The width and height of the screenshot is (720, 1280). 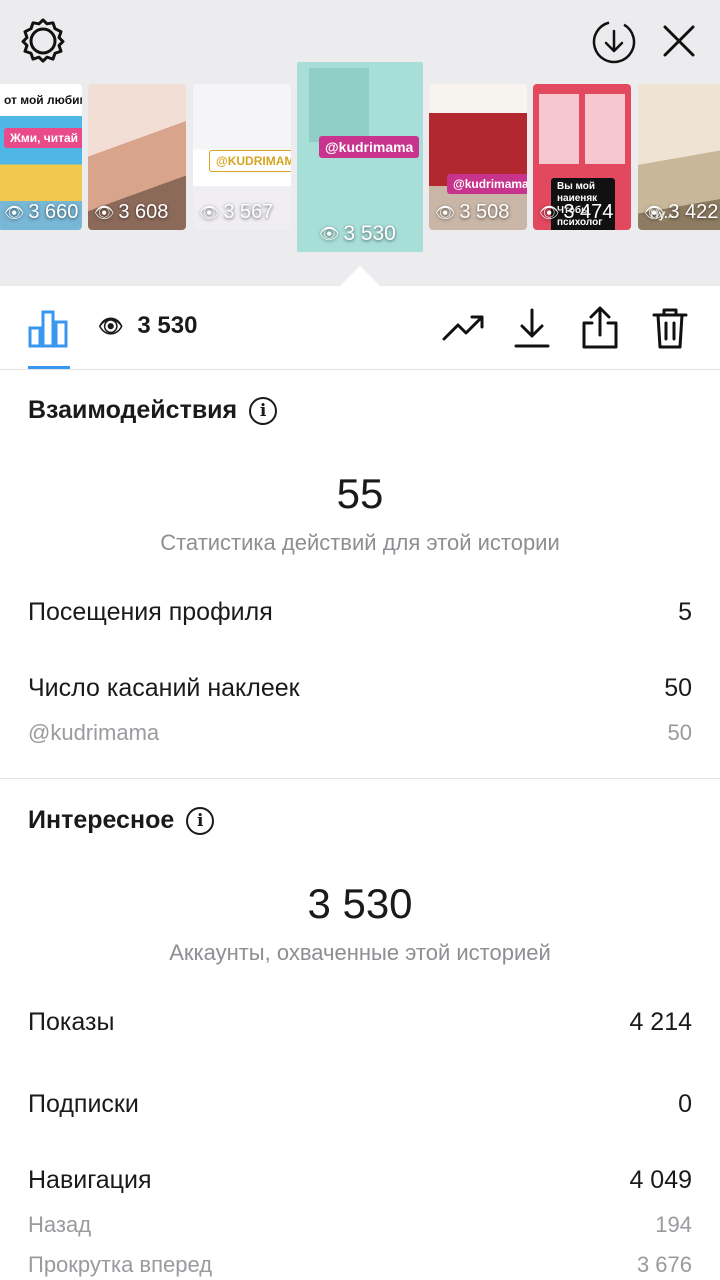 I want to click on stat-value: 194, so click(x=673, y=1224).